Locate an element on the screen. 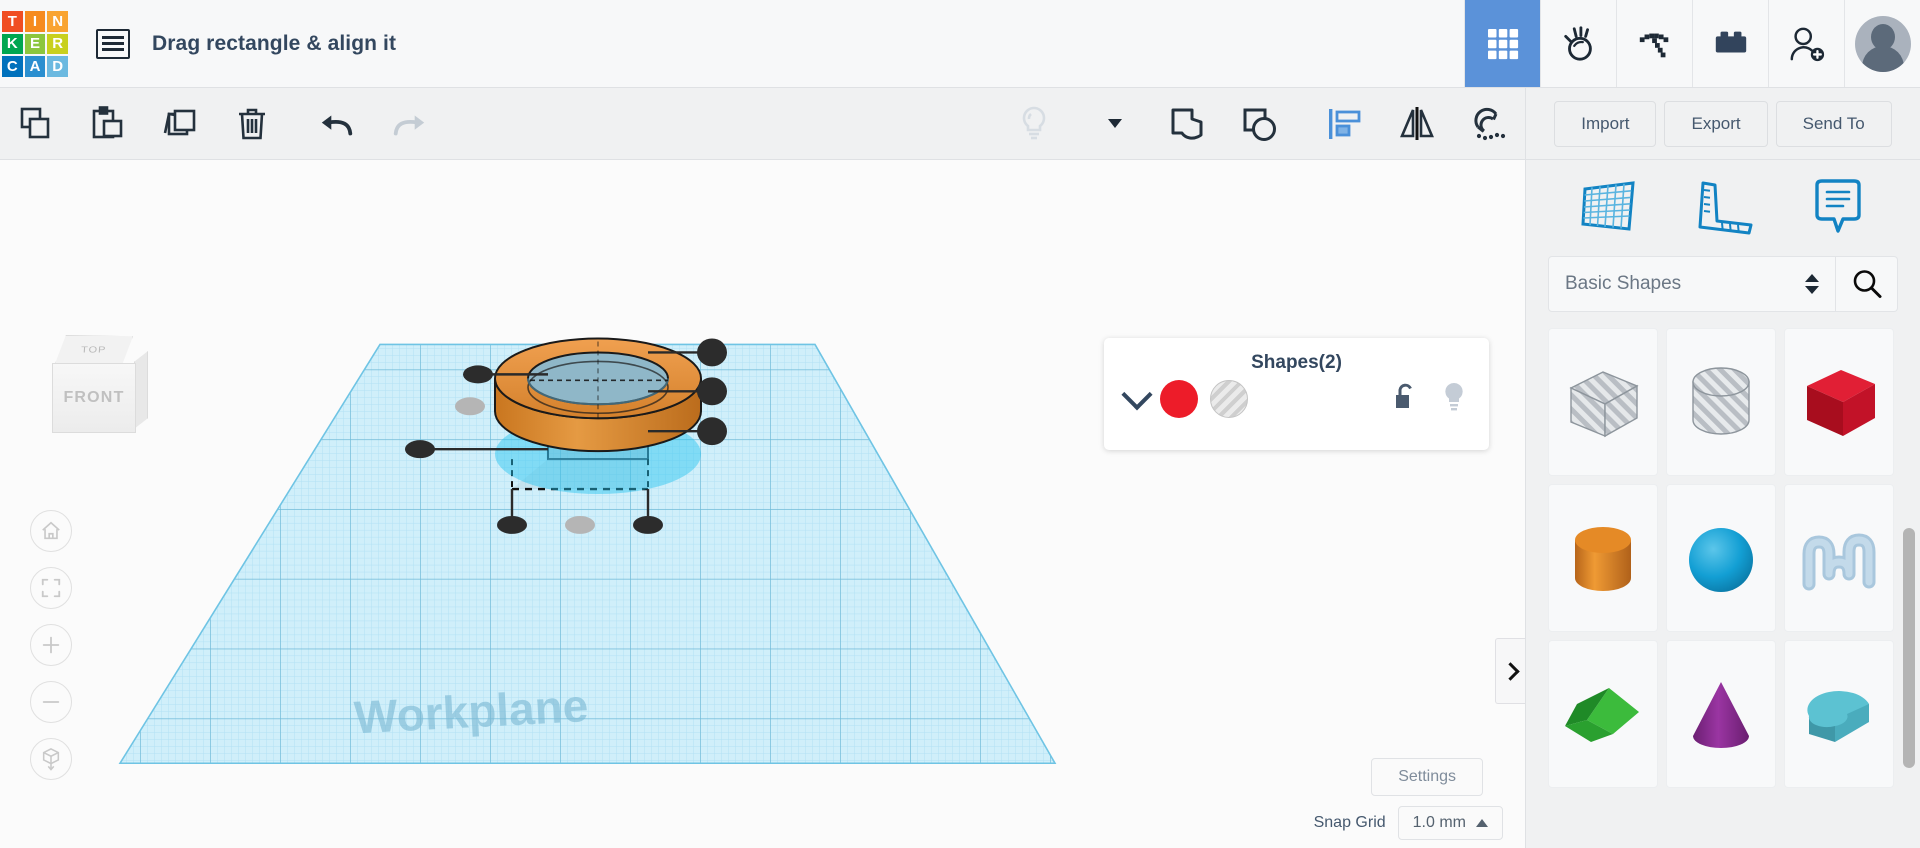 Image resolution: width=1920 pixels, height=848 pixels. main-toolbar: Import Export Send To is located at coordinates (960, 124).